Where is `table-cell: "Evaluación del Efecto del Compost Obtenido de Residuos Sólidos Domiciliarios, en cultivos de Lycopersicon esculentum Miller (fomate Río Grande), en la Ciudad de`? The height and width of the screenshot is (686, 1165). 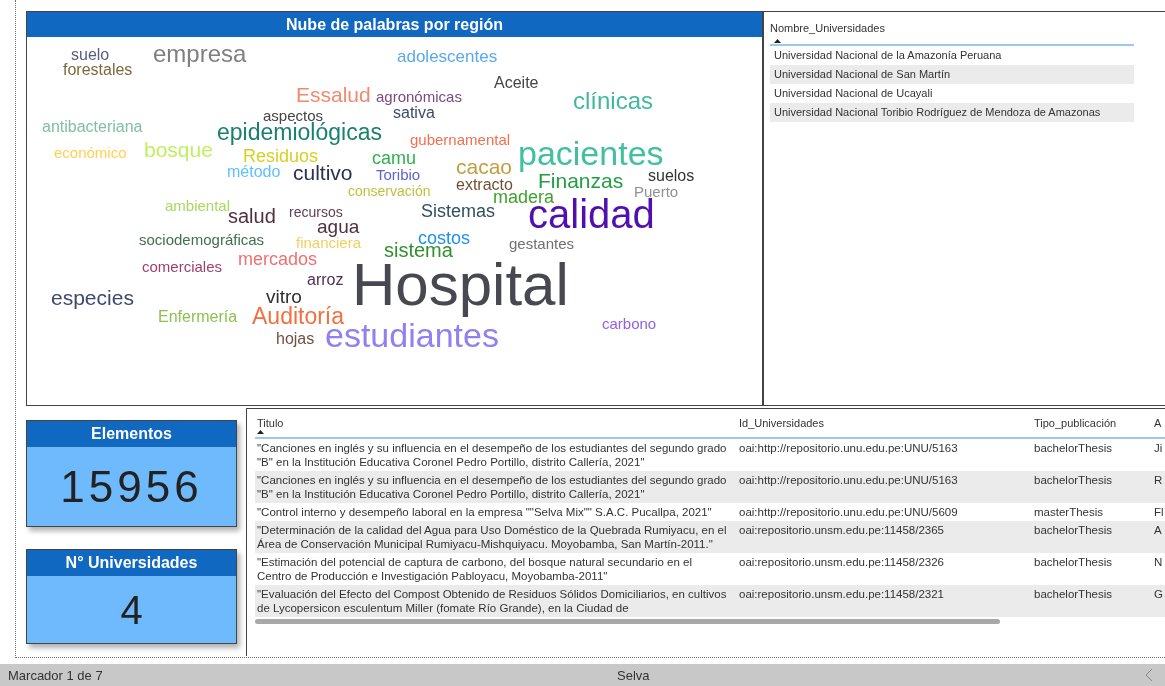
table-cell: "Evaluación del Efecto del Compost Obtenido de Residuos Sólidos Domiciliarios, en cultivos de Lycopersicon esculentum Miller (fomate Río Grande), en la Ciudad de is located at coordinates (492, 601).